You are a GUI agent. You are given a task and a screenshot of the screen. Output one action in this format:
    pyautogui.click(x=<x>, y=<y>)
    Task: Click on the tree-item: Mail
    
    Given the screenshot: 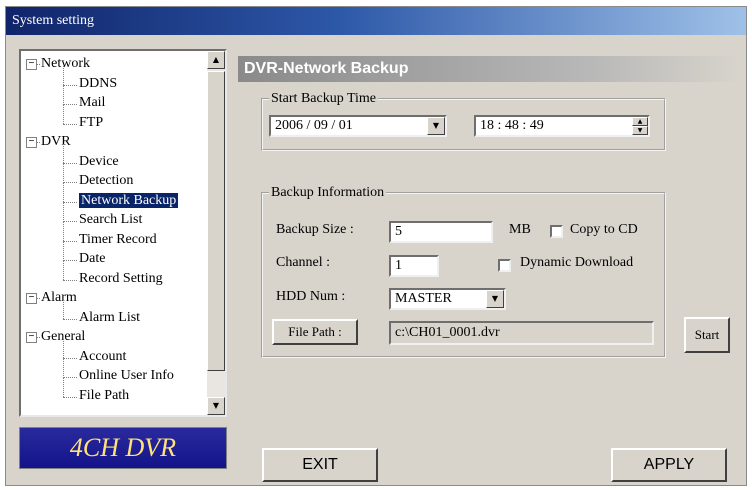 What is the action you would take?
    pyautogui.click(x=92, y=103)
    